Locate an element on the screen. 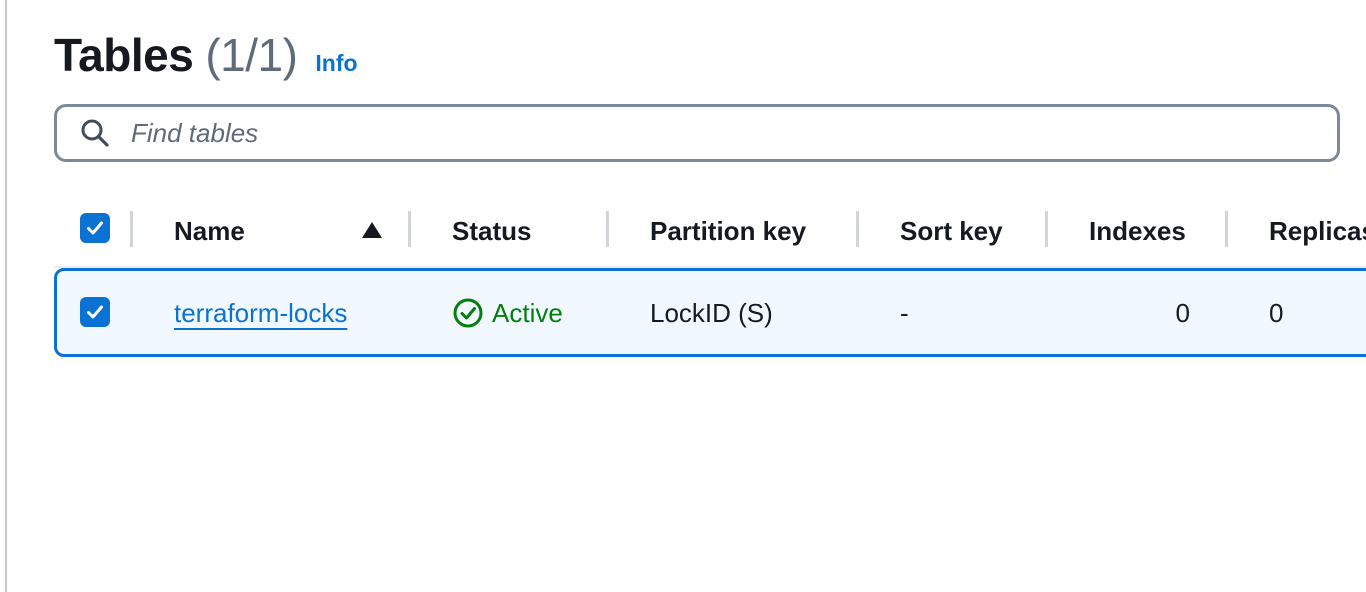 The height and width of the screenshot is (592, 1366). cell-sort-key: - is located at coordinates (904, 313).